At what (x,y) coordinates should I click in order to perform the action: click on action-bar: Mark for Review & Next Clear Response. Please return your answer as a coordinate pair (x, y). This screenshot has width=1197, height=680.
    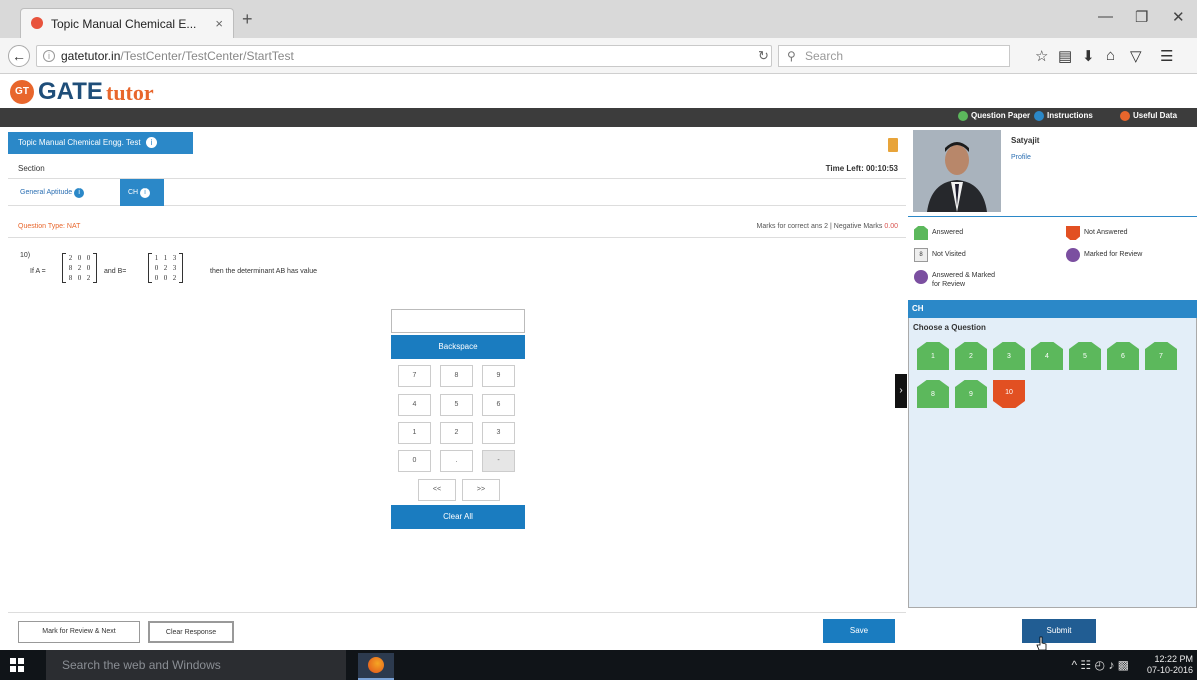
    Looking at the image, I should click on (457, 631).